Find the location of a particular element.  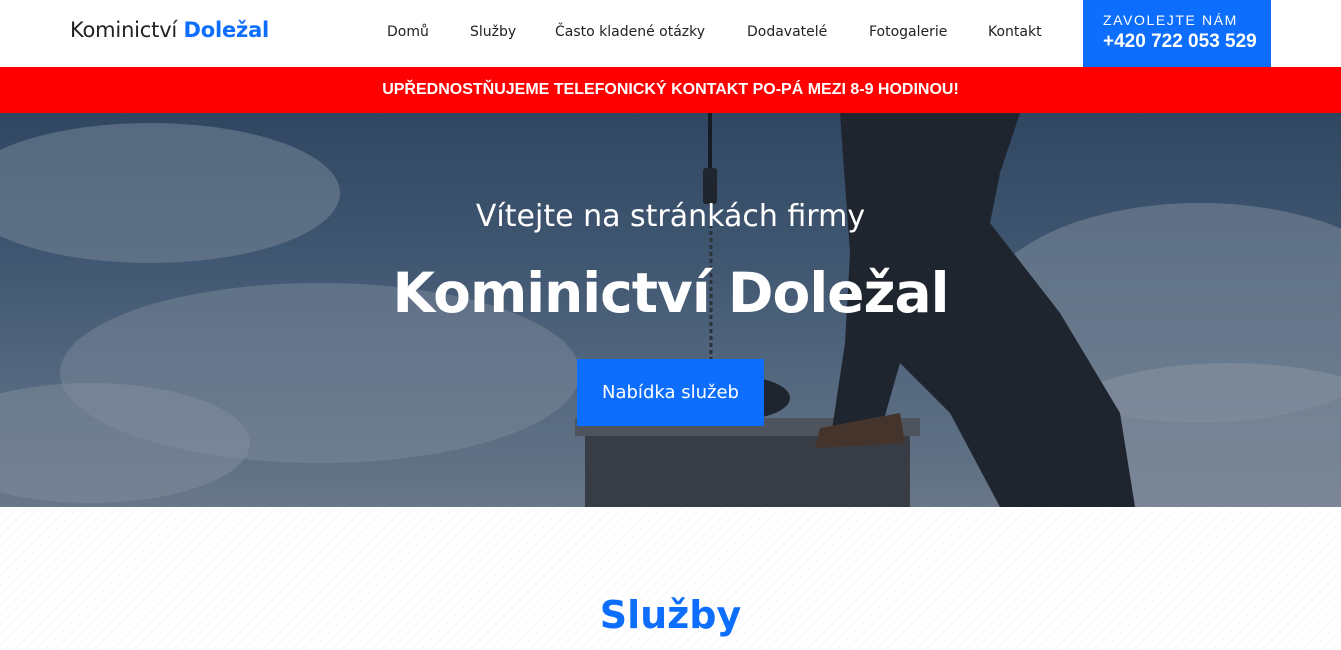

nav-item-home: Domů is located at coordinates (408, 32).